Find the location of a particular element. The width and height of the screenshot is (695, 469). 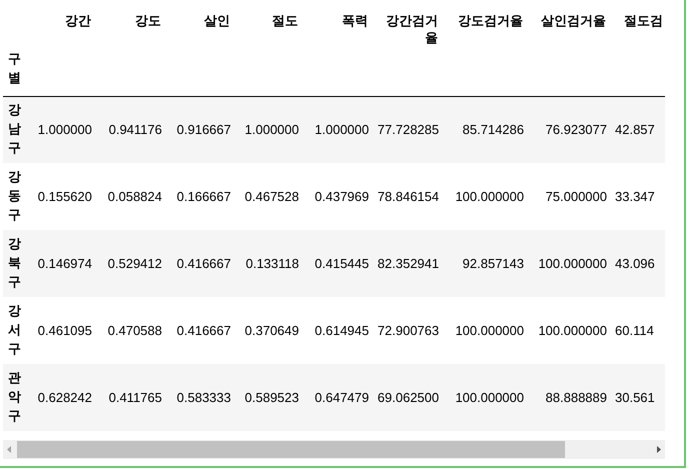

index-header: 구별 is located at coordinates (14, 68).